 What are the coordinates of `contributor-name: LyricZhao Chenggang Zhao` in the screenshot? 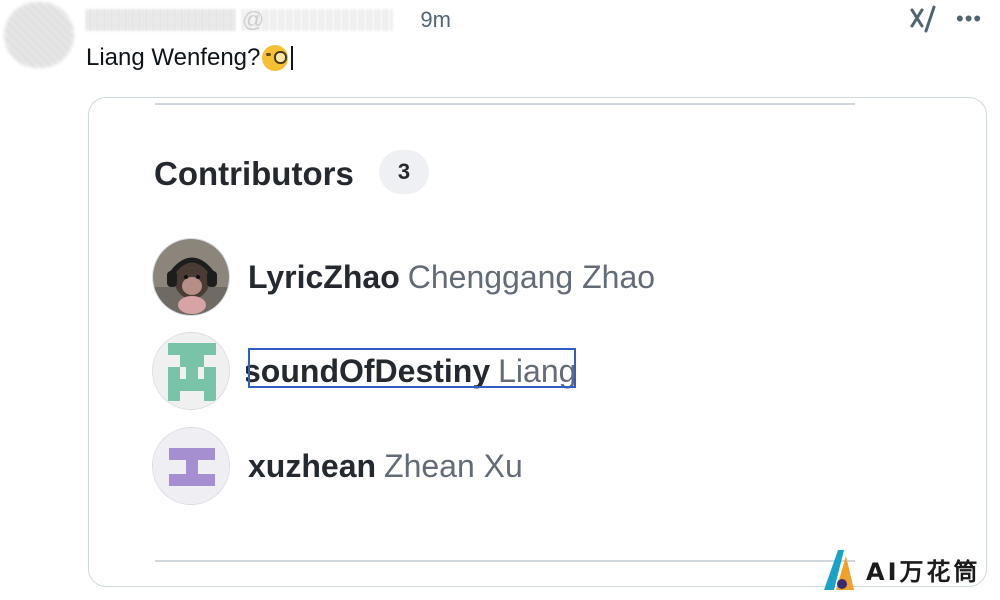 It's located at (451, 277).